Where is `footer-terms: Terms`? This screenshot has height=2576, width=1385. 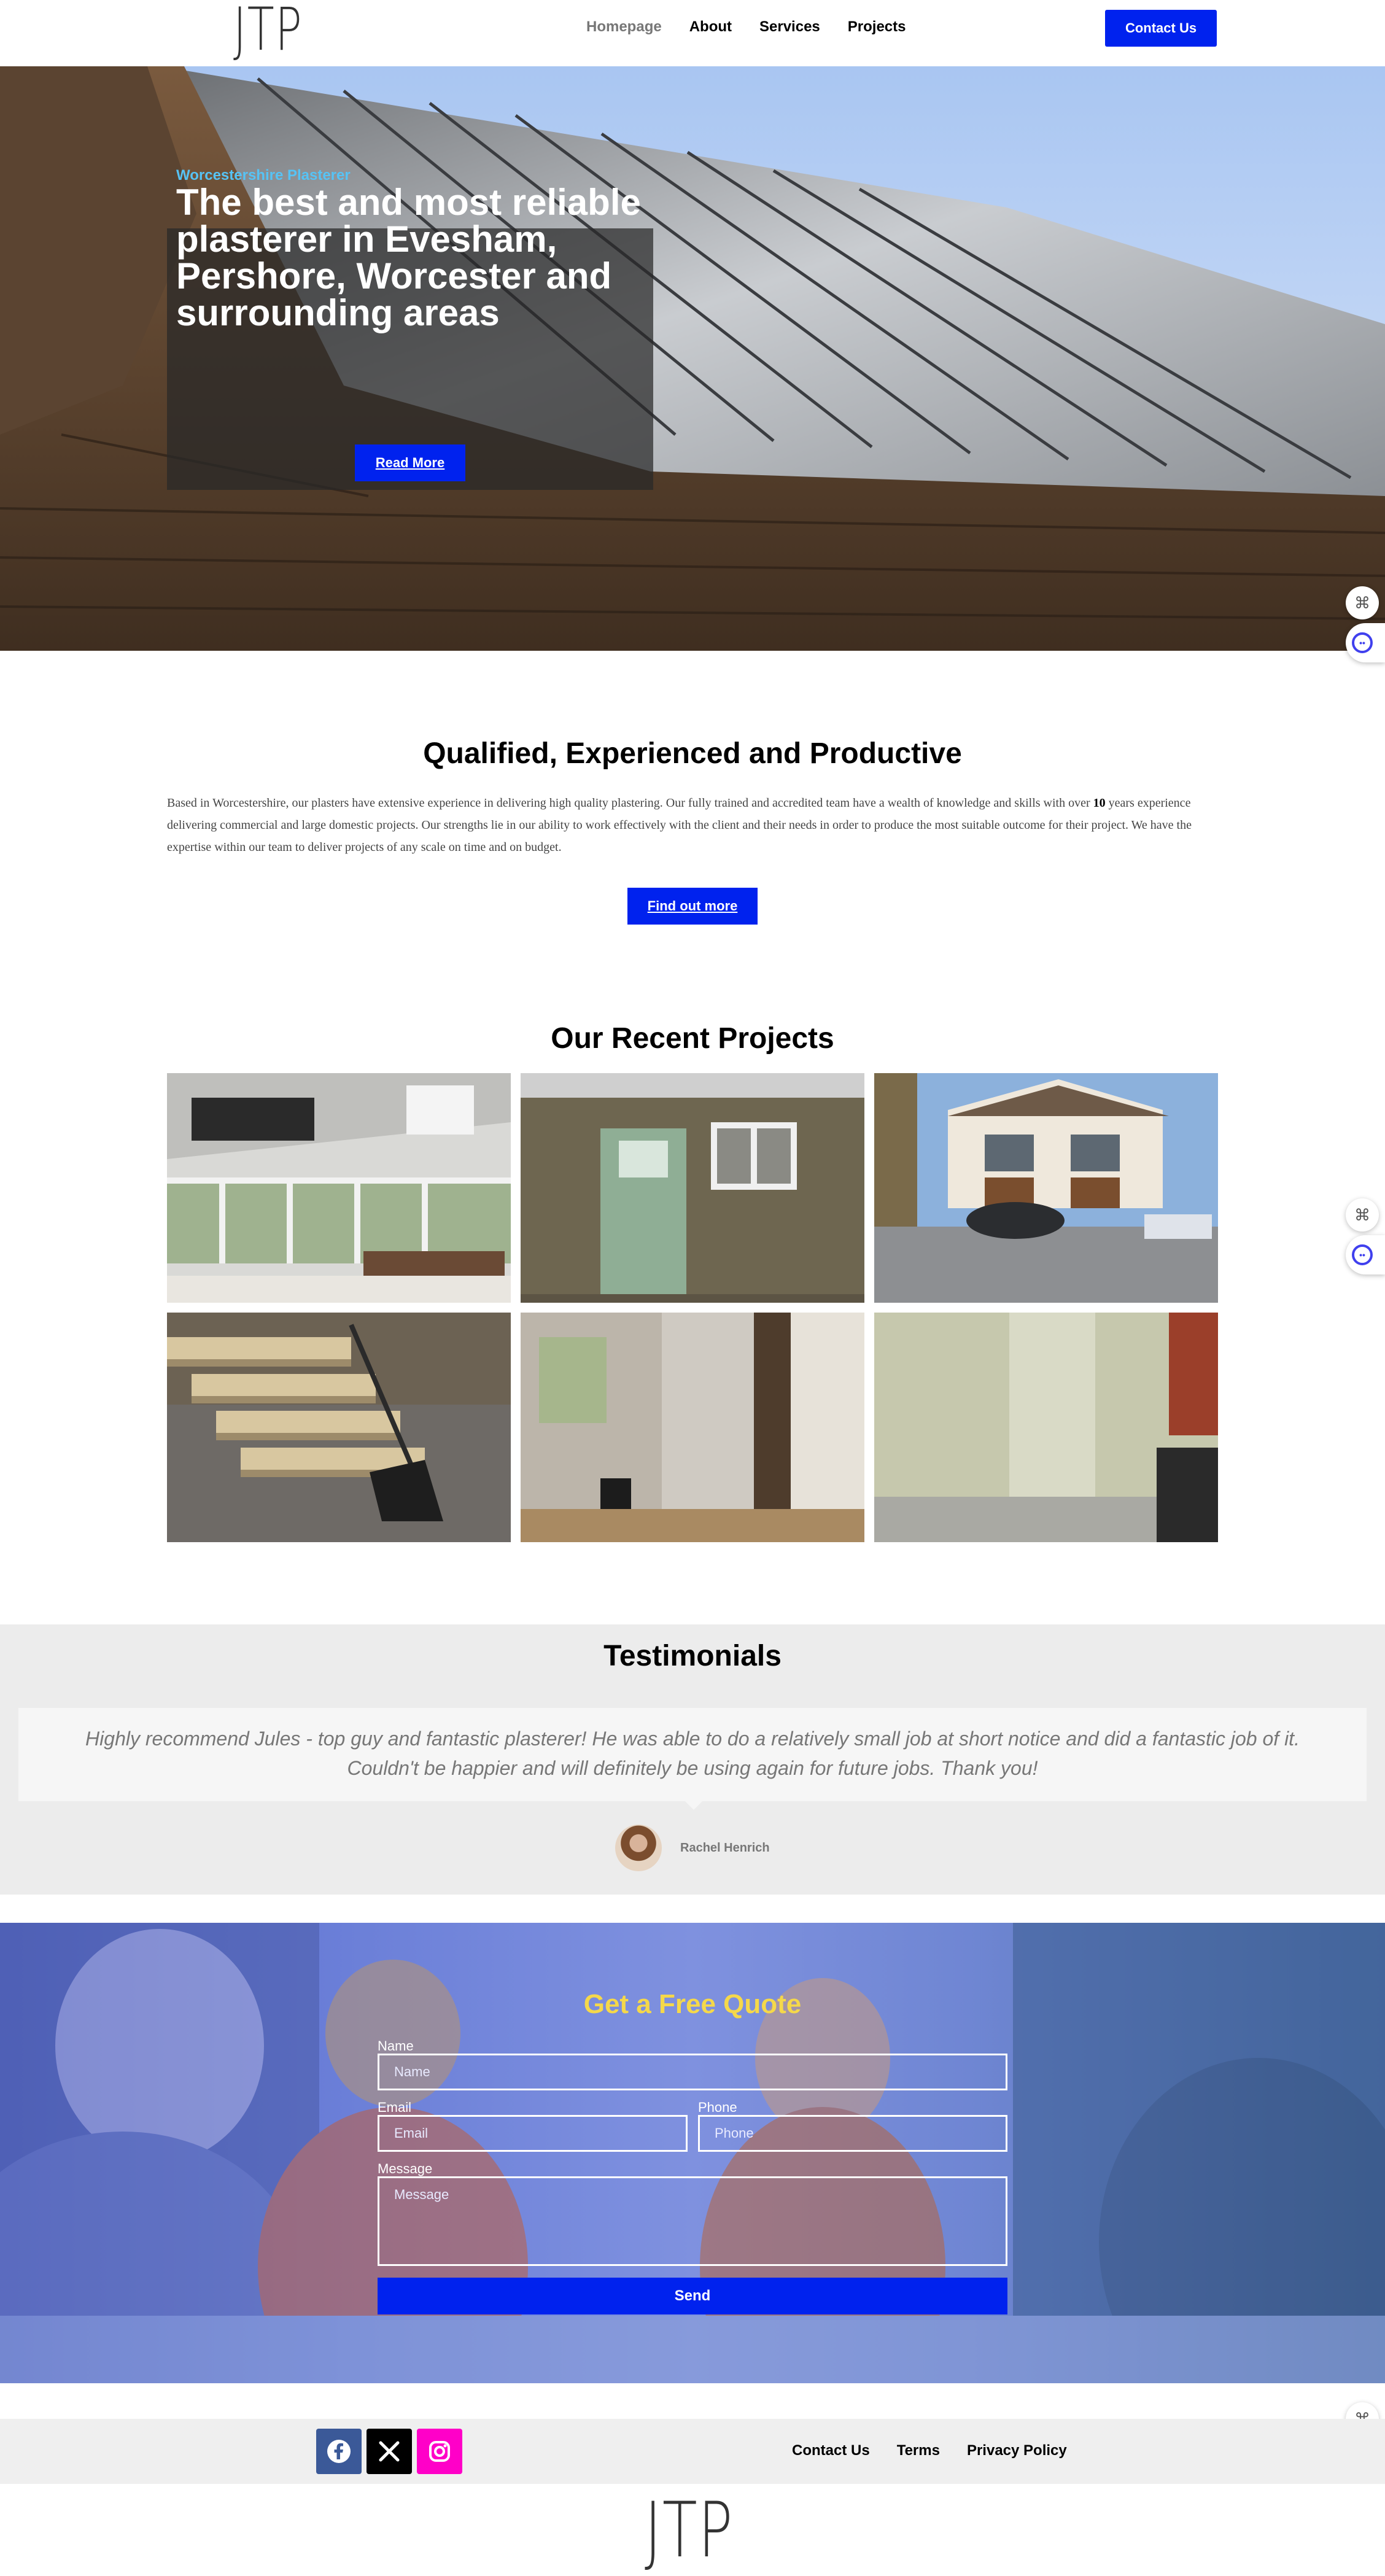 footer-terms: Terms is located at coordinates (919, 2450).